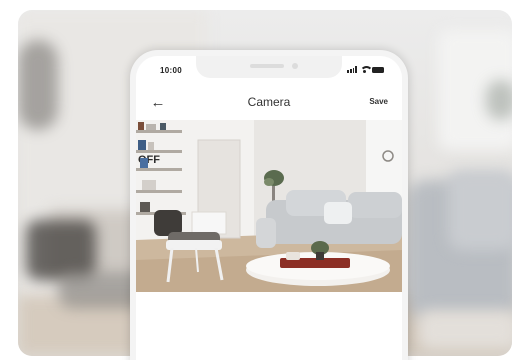 Image resolution: width=516 pixels, height=360 pixels. I want to click on page-title: Camera, so click(269, 102).